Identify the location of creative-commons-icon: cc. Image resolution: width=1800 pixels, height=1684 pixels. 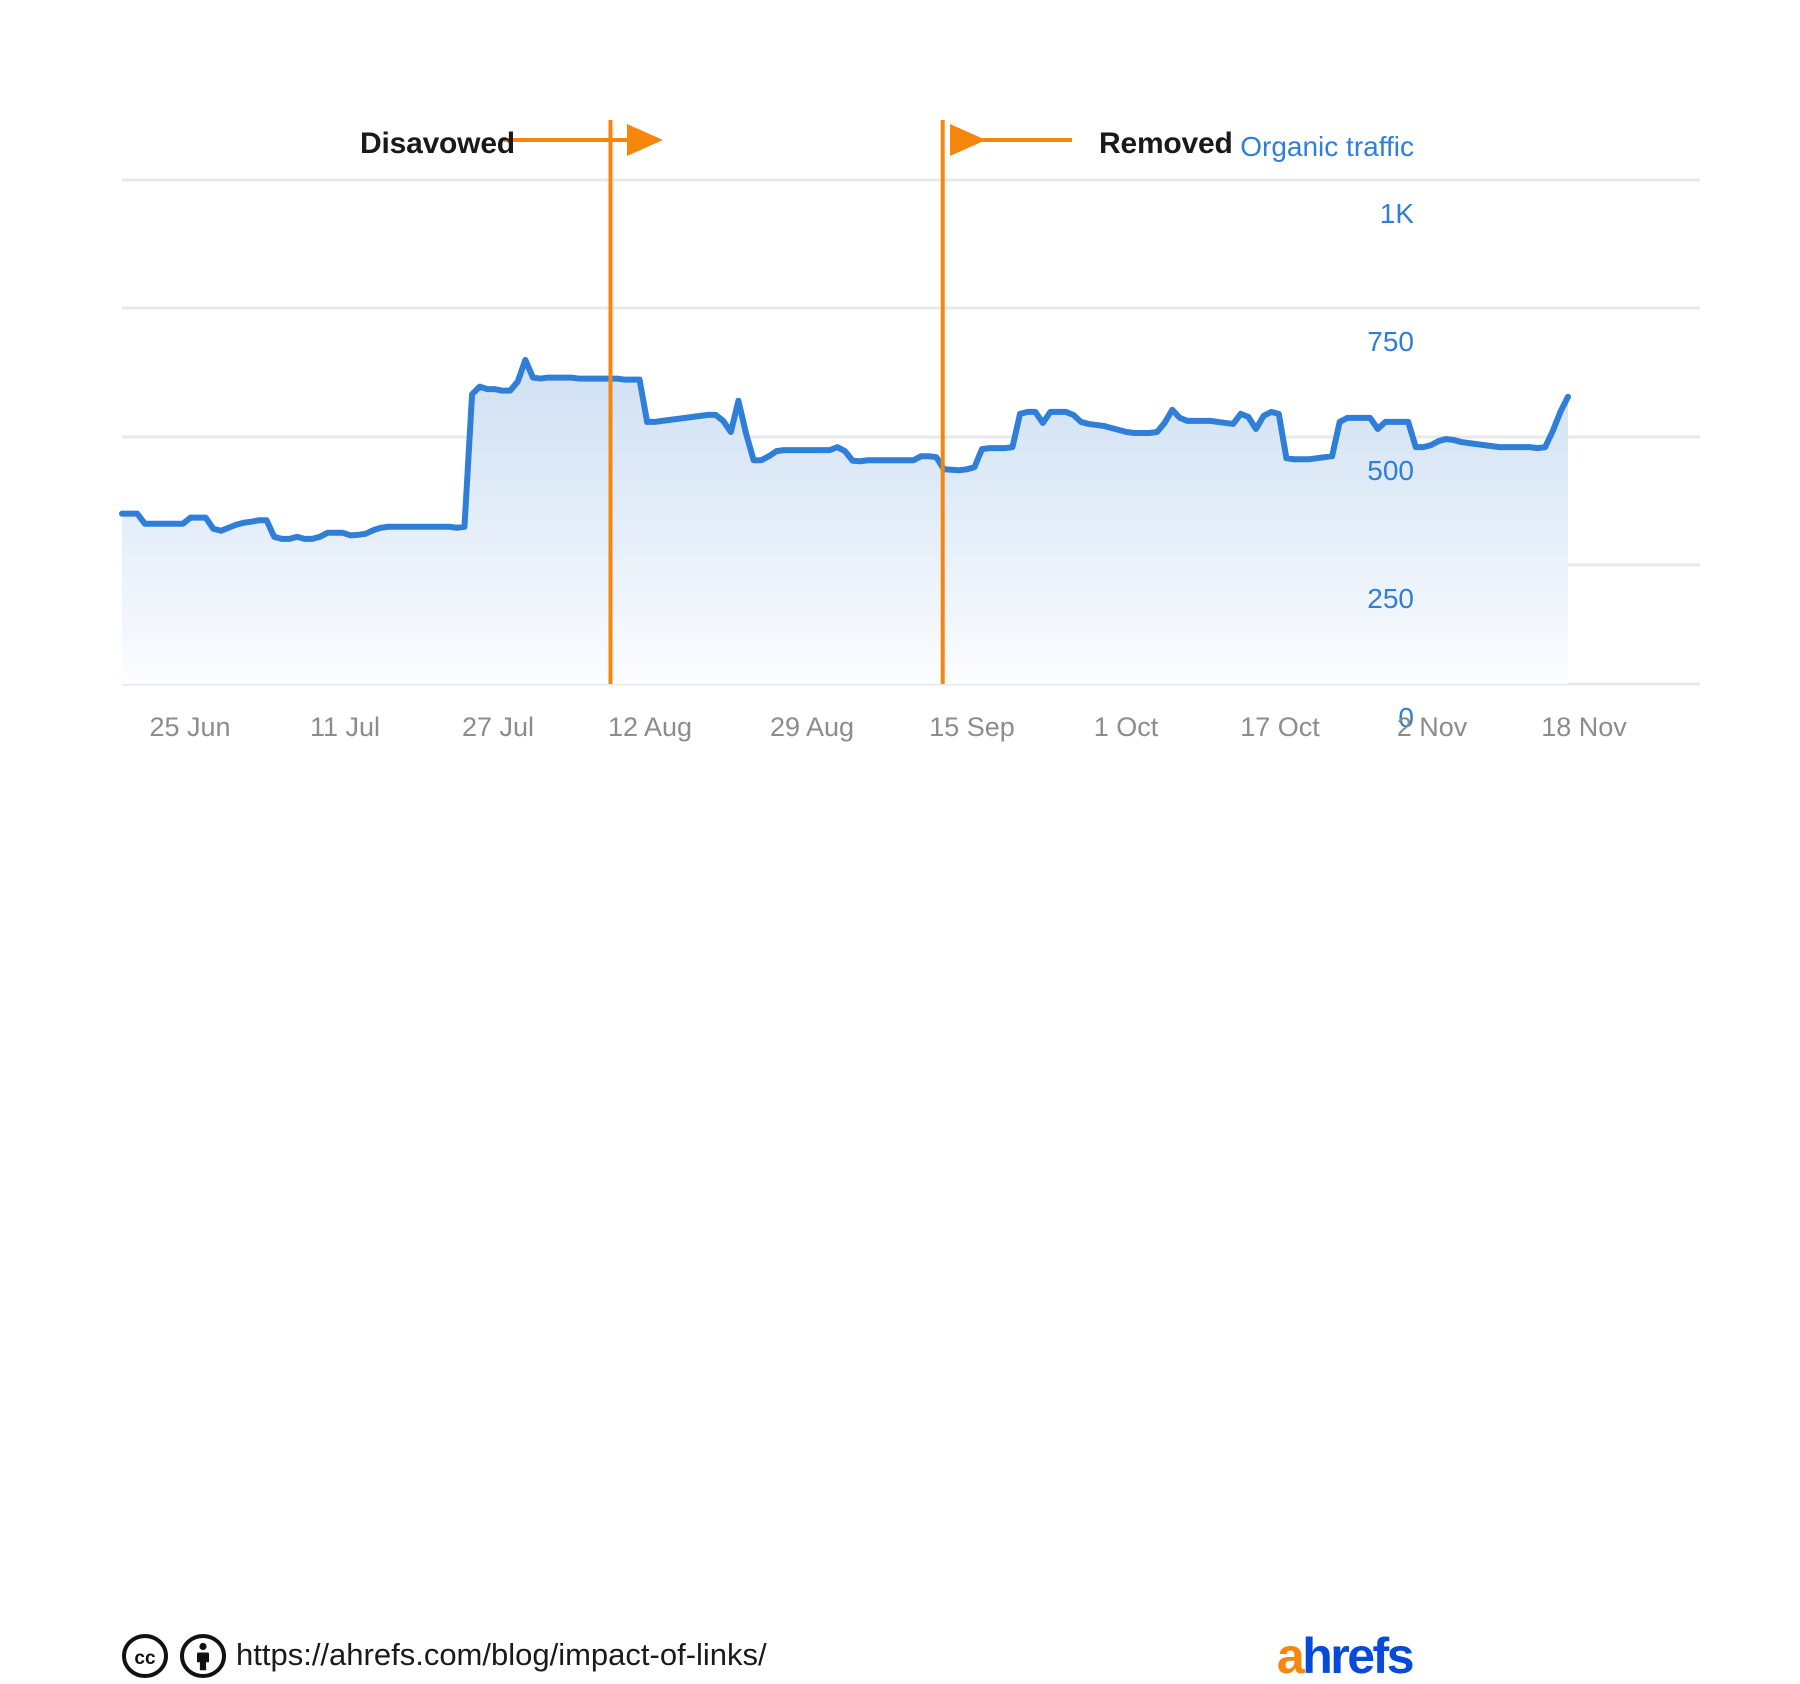
(145, 1656).